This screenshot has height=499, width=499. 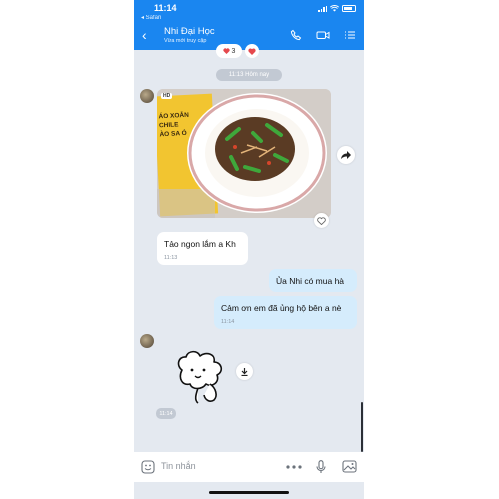 What do you see at coordinates (144, 35) in the screenshot?
I see `chevron-left-icon: ‹` at bounding box center [144, 35].